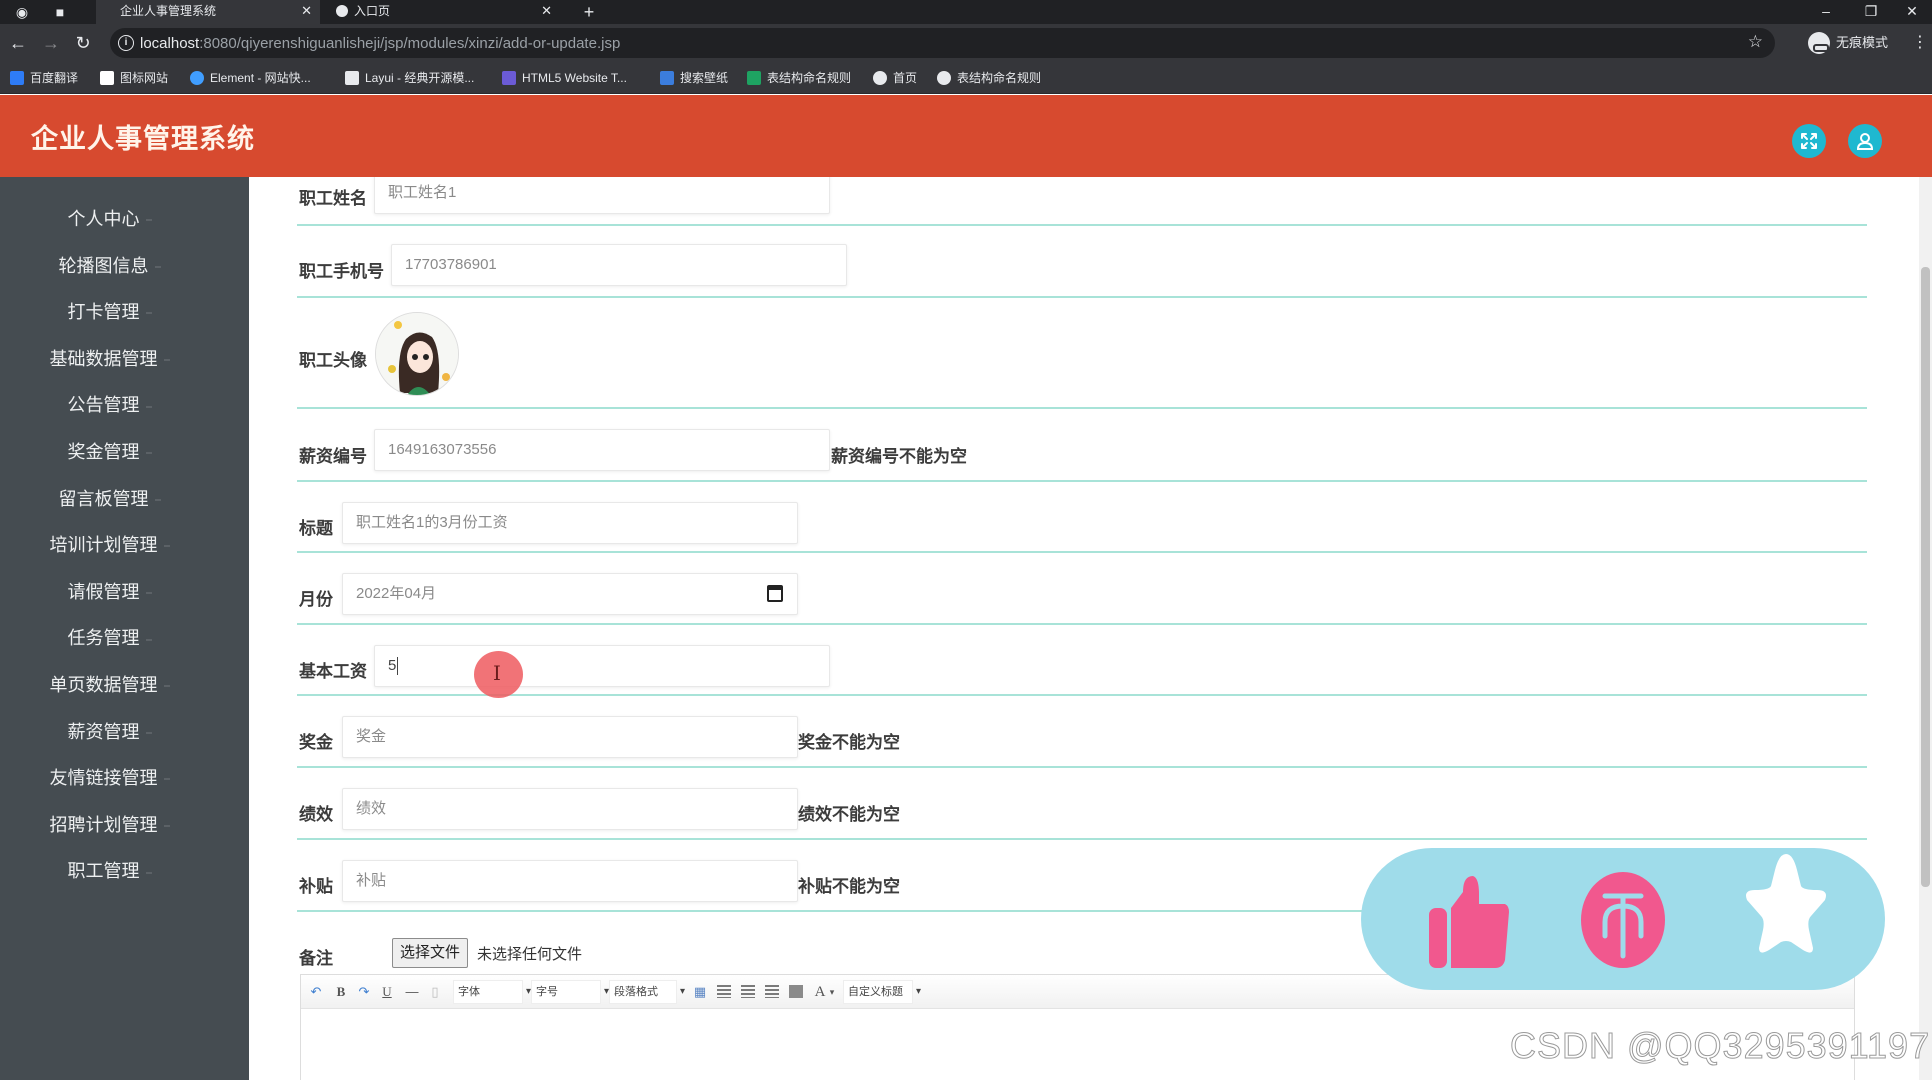  Describe the element at coordinates (134, 78) in the screenshot. I see `bookmark-item: 图标网站` at that location.